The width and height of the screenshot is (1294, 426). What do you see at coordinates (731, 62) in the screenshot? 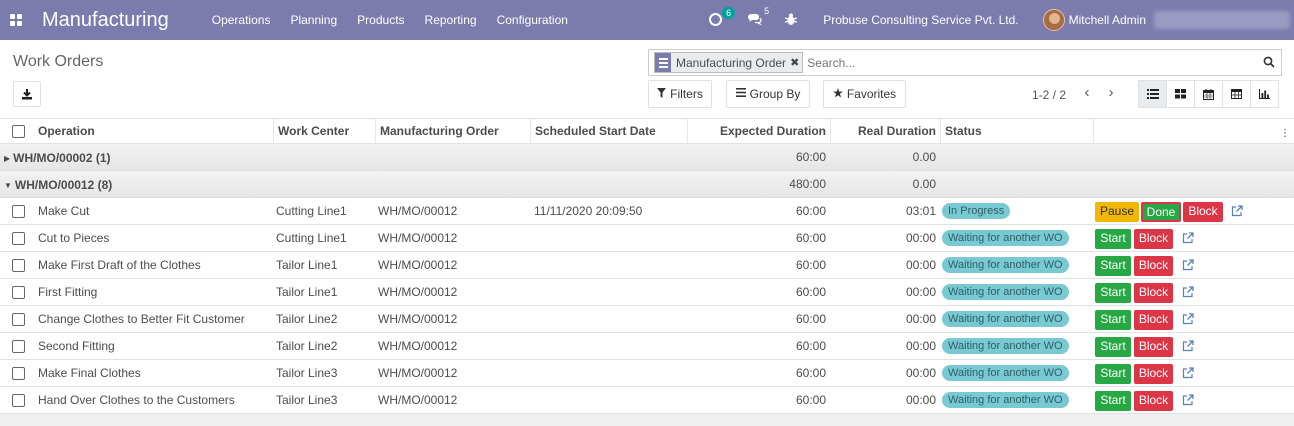
I see `facet-value: Manufacturing Order` at bounding box center [731, 62].